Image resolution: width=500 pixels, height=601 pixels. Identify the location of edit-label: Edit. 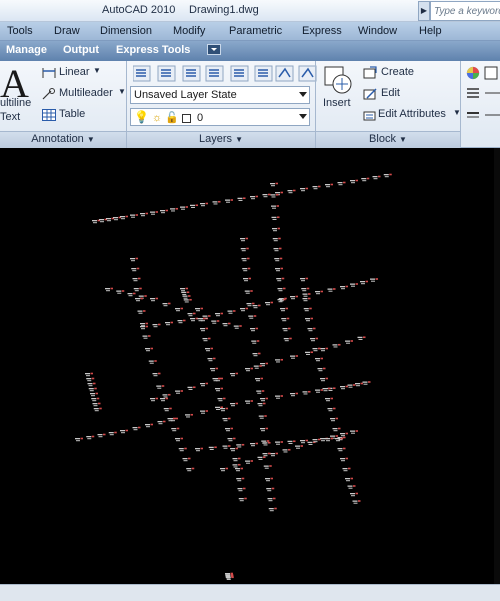
(390, 93).